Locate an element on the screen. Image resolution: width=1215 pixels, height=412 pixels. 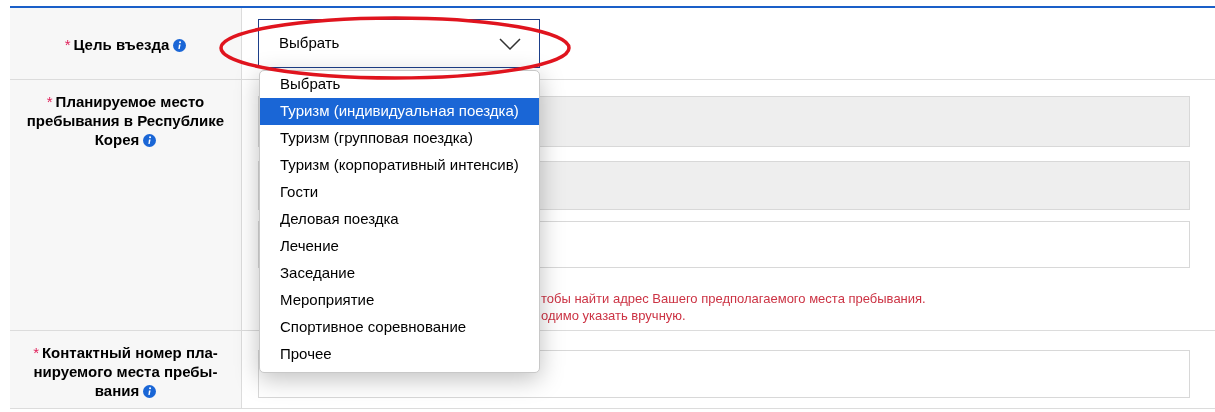
dropdown-option: Прочее is located at coordinates (399, 354).